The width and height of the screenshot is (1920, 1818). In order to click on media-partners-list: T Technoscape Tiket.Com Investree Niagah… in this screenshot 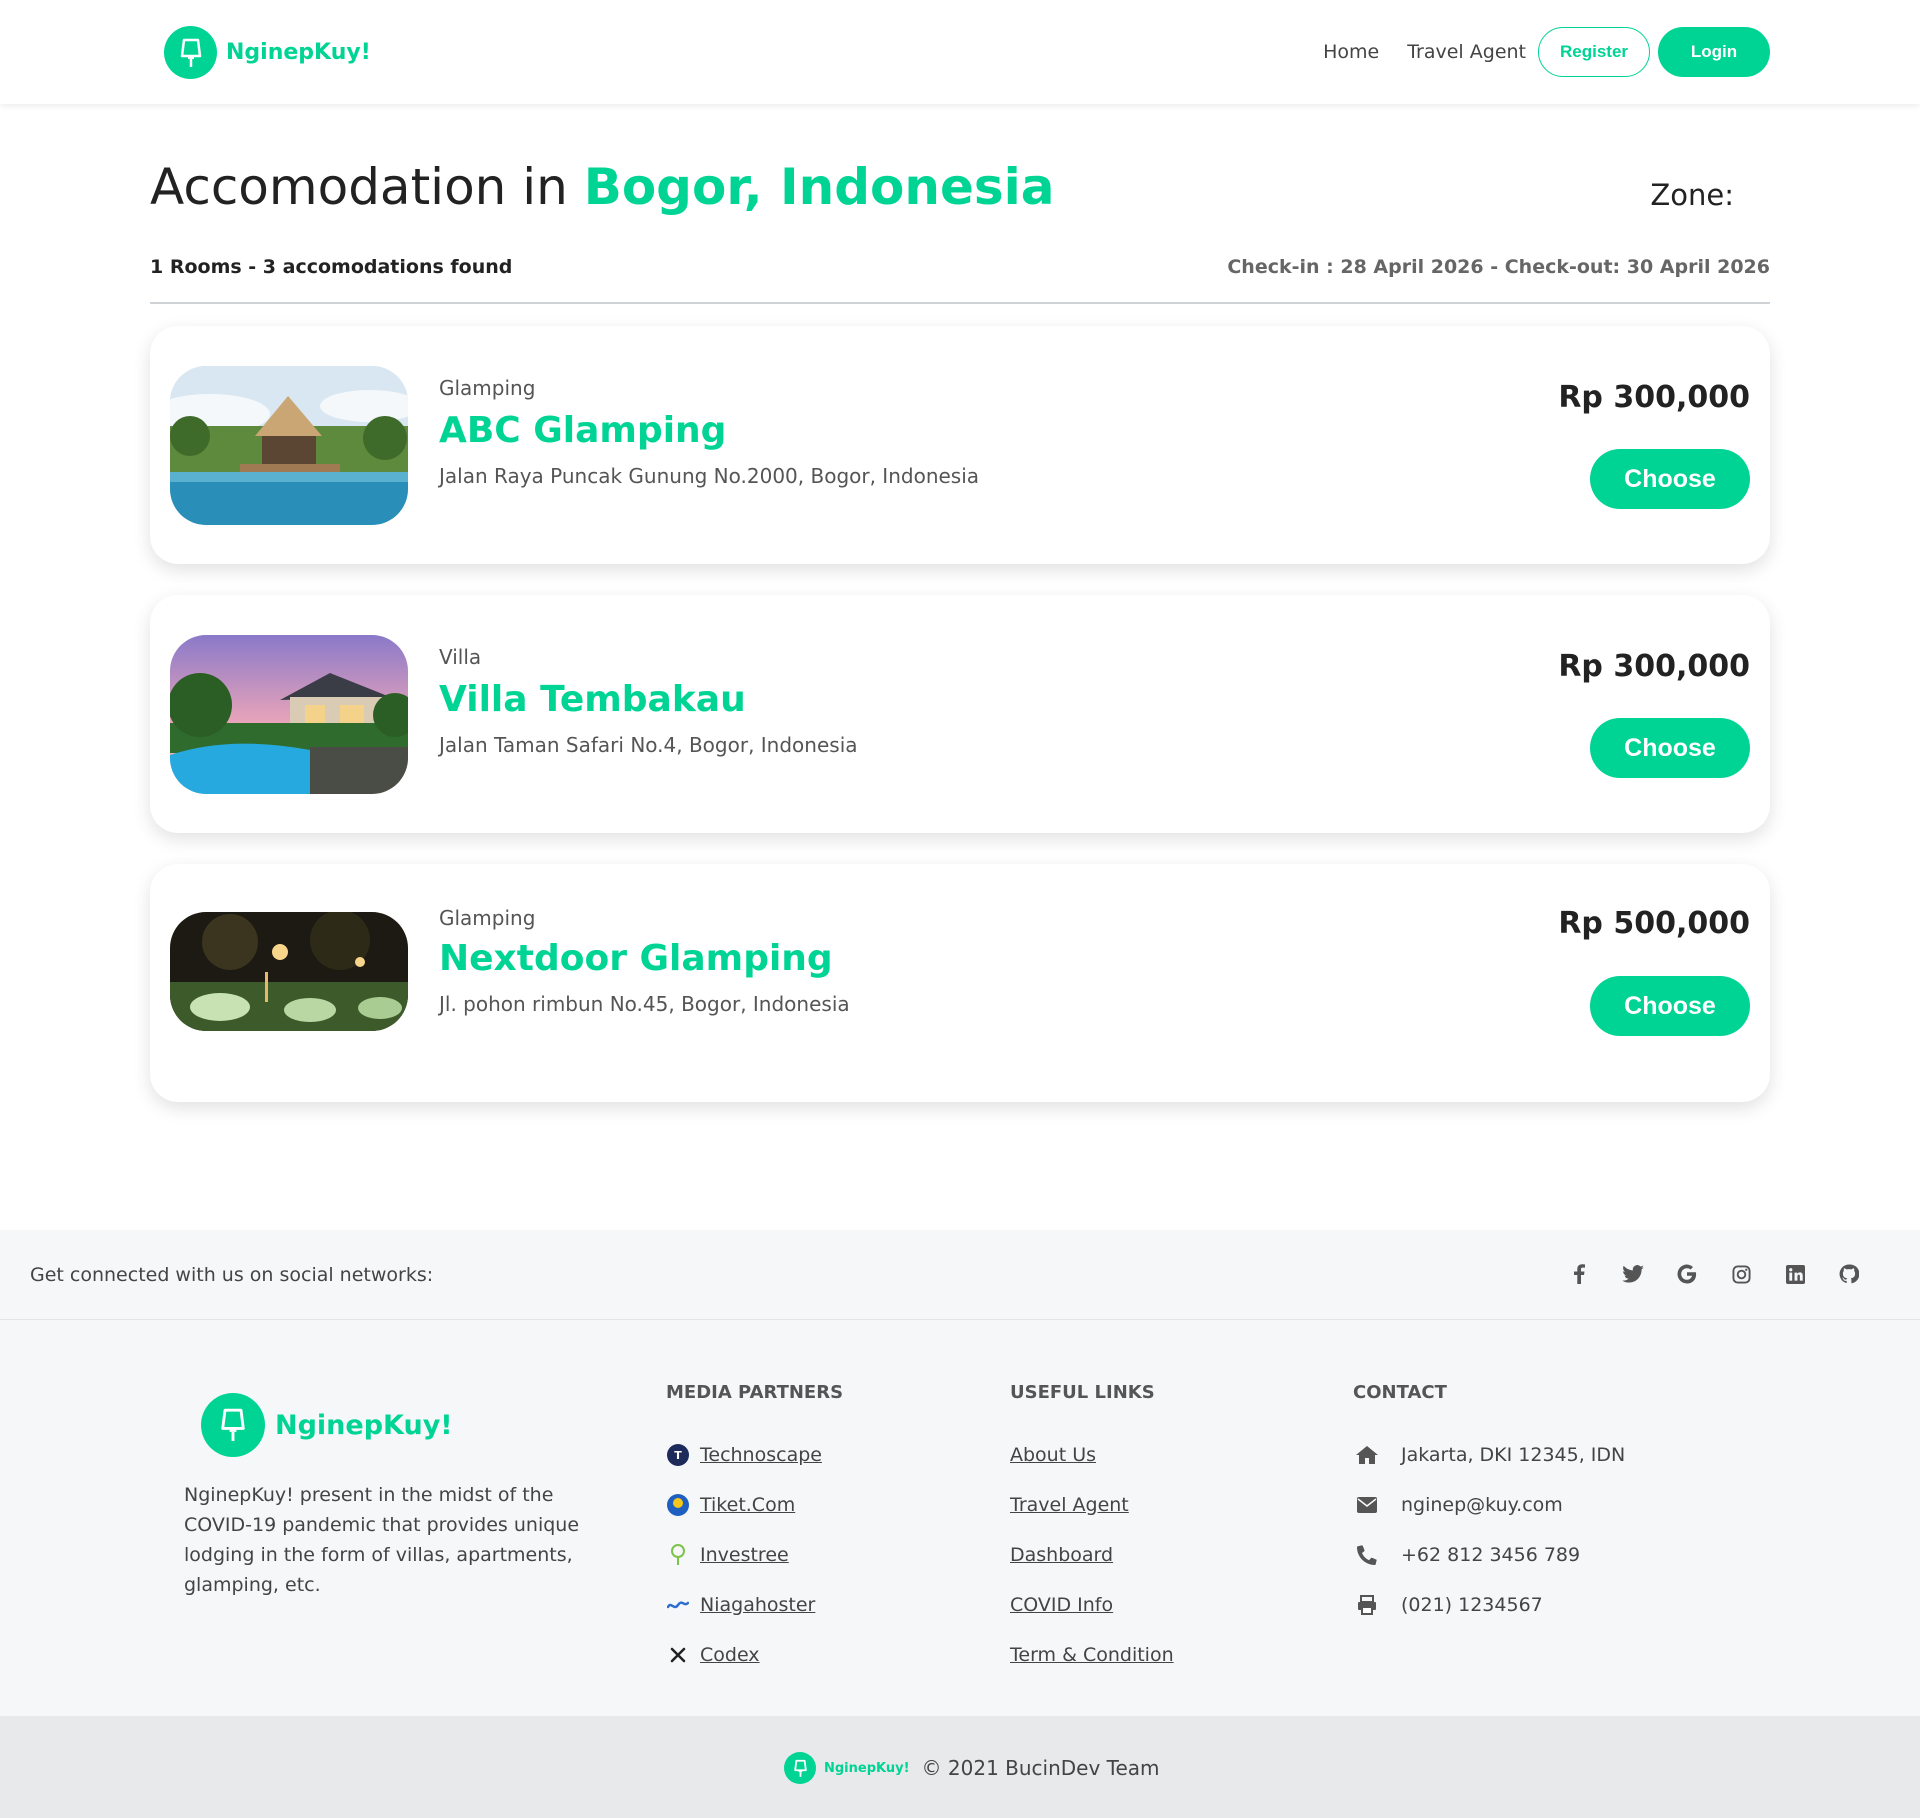, I will do `click(744, 1555)`.